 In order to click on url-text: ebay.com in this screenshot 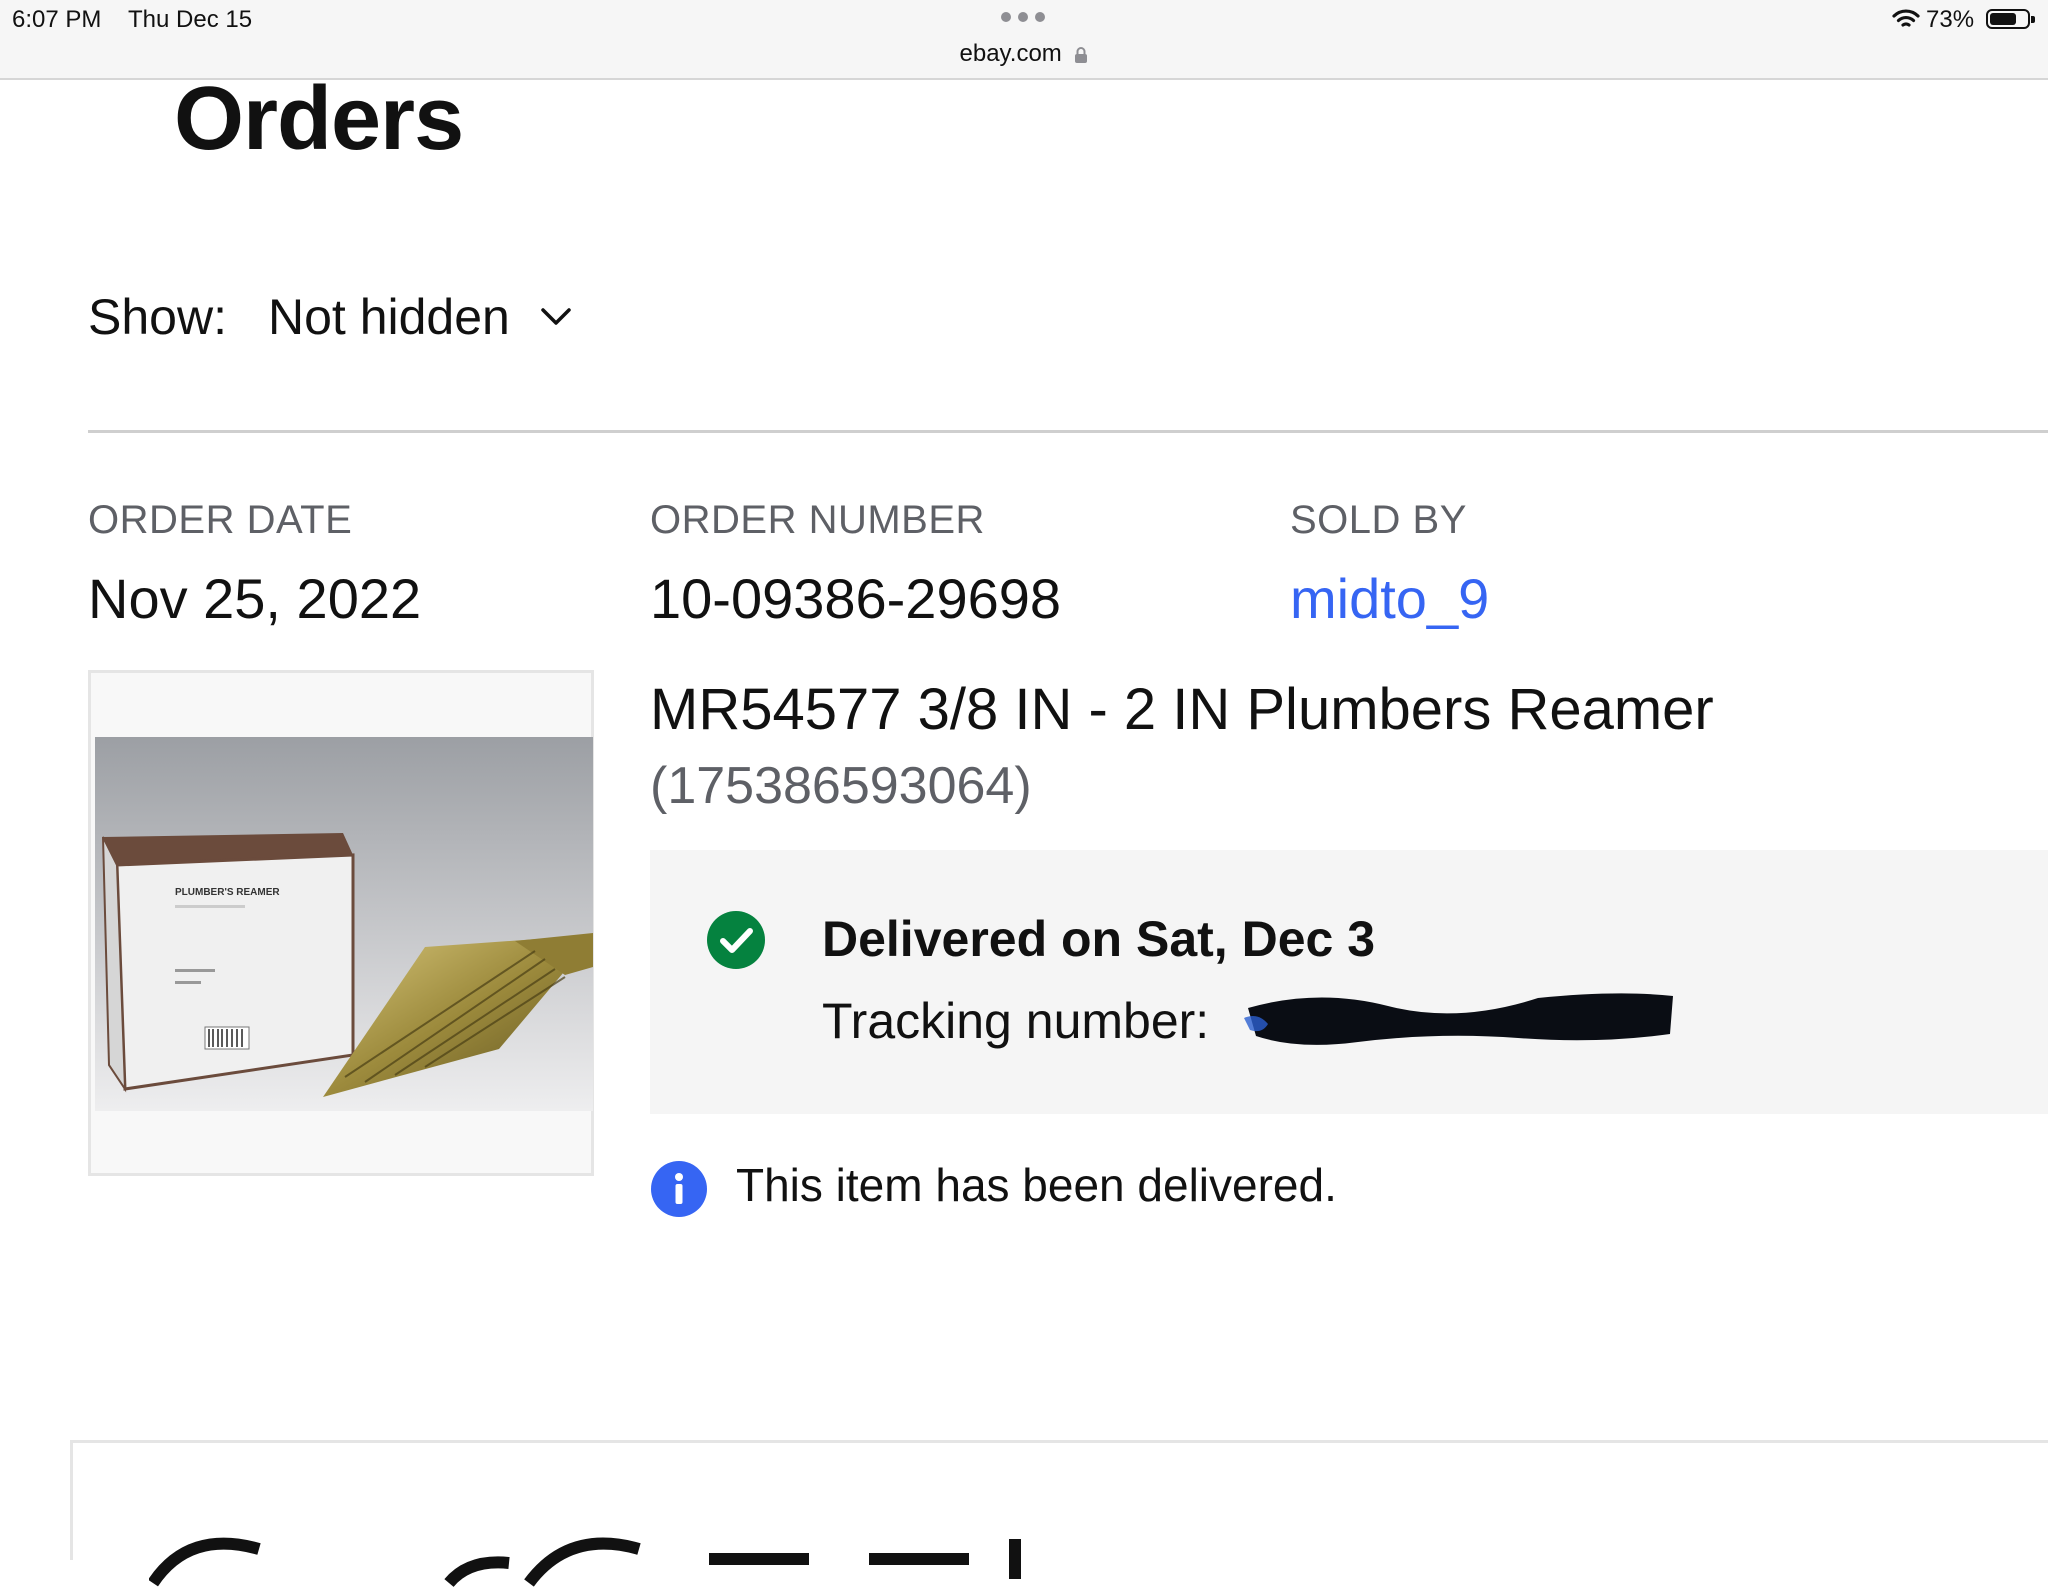, I will do `click(1010, 53)`.